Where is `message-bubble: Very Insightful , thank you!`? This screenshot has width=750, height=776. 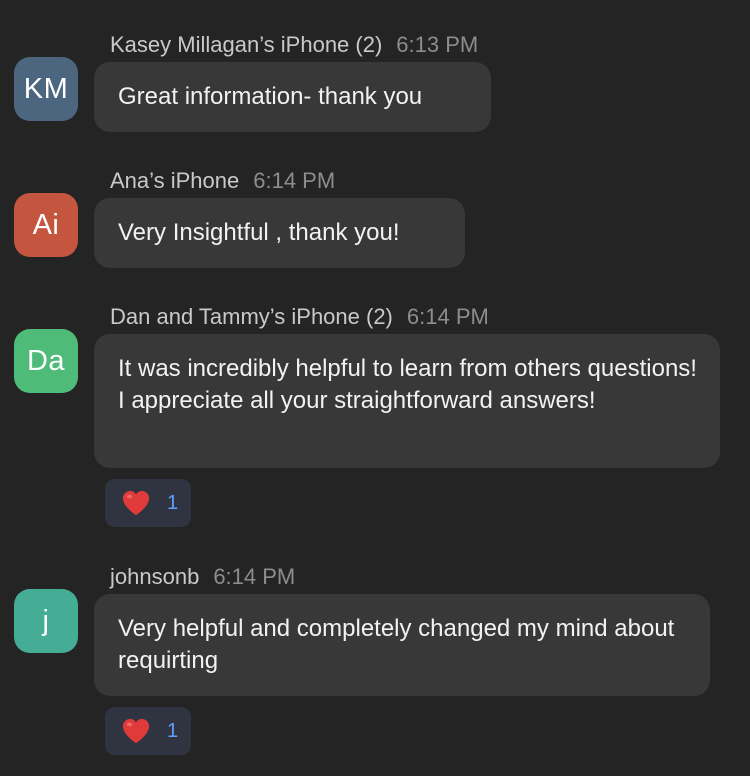 message-bubble: Very Insightful , thank you! is located at coordinates (279, 233).